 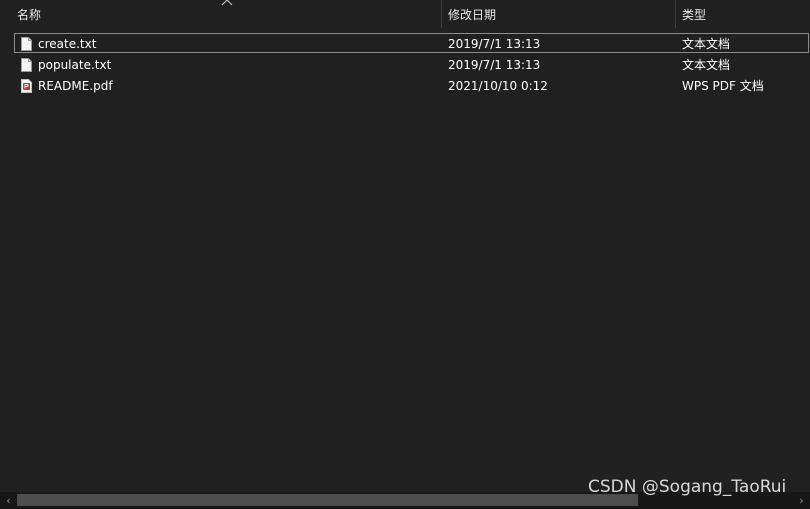 What do you see at coordinates (229, 14) in the screenshot?
I see `column-header-name: 名称` at bounding box center [229, 14].